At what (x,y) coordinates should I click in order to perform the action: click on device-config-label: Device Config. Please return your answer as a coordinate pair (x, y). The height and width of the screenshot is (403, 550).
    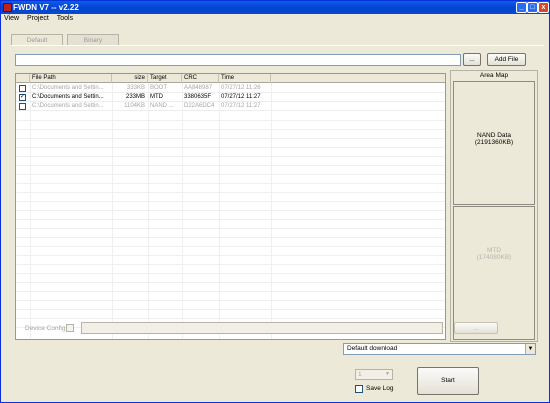
    Looking at the image, I should click on (45, 328).